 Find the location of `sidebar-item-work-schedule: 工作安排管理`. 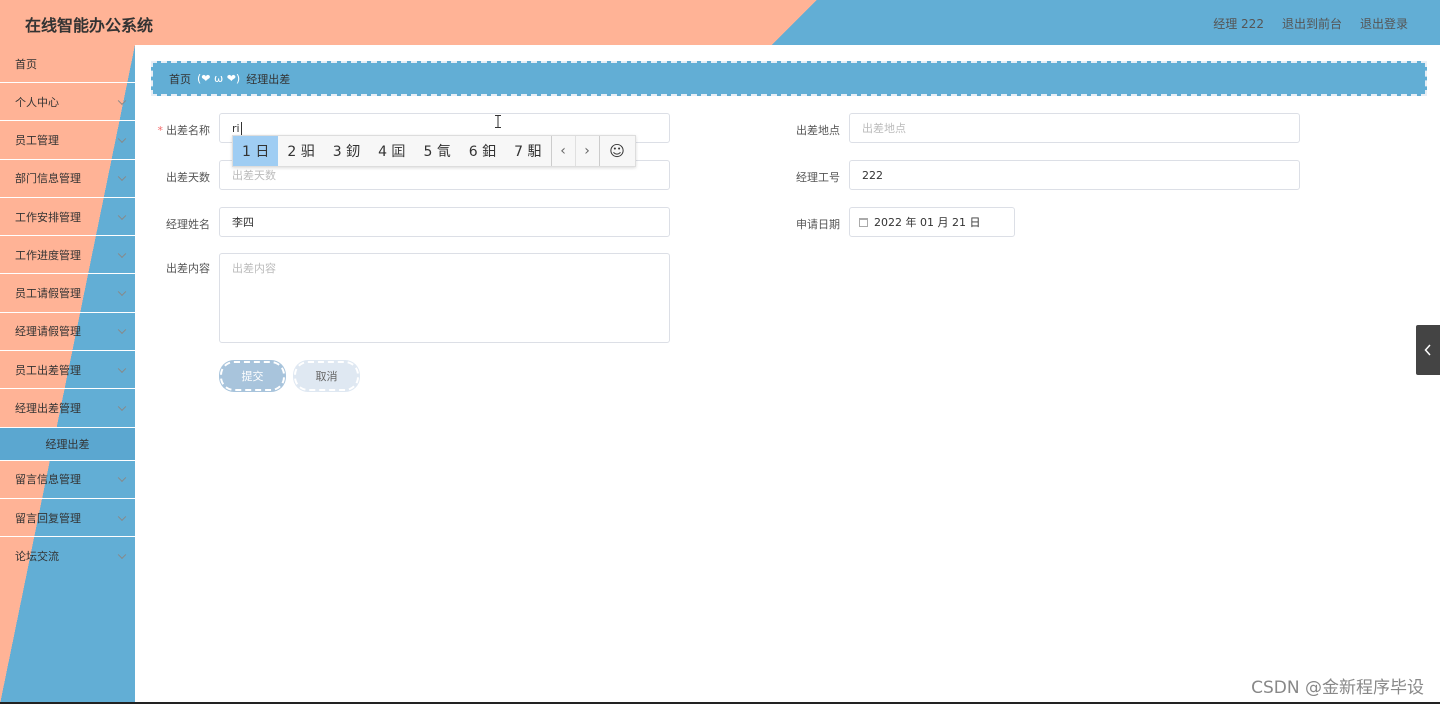

sidebar-item-work-schedule: 工作安排管理 is located at coordinates (67, 217).